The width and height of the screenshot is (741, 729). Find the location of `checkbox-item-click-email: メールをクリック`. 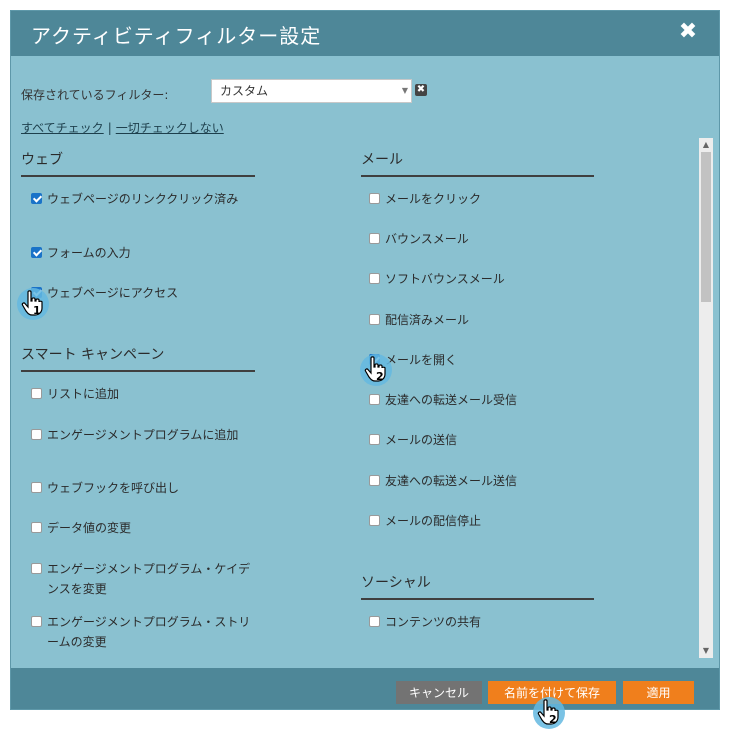

checkbox-item-click-email: メールをクリック is located at coordinates (479, 199).